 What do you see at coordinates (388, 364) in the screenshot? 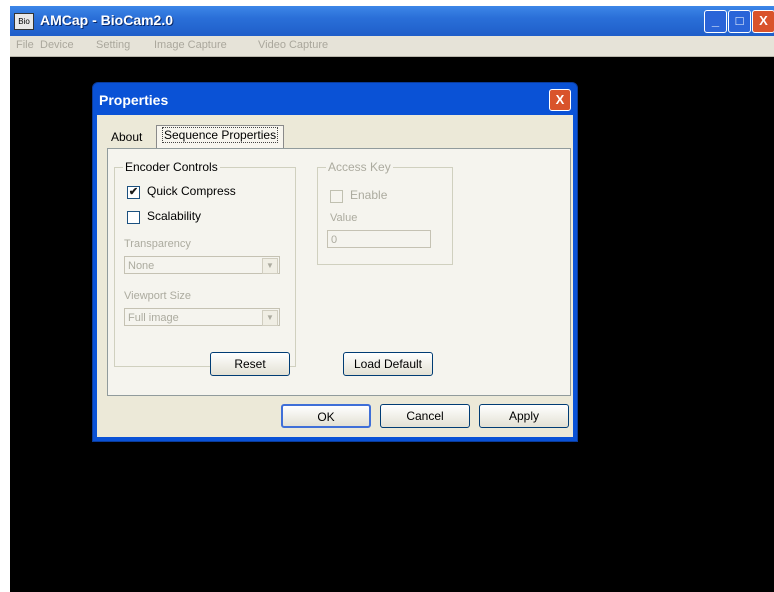
I see `load-default-button: Load Default` at bounding box center [388, 364].